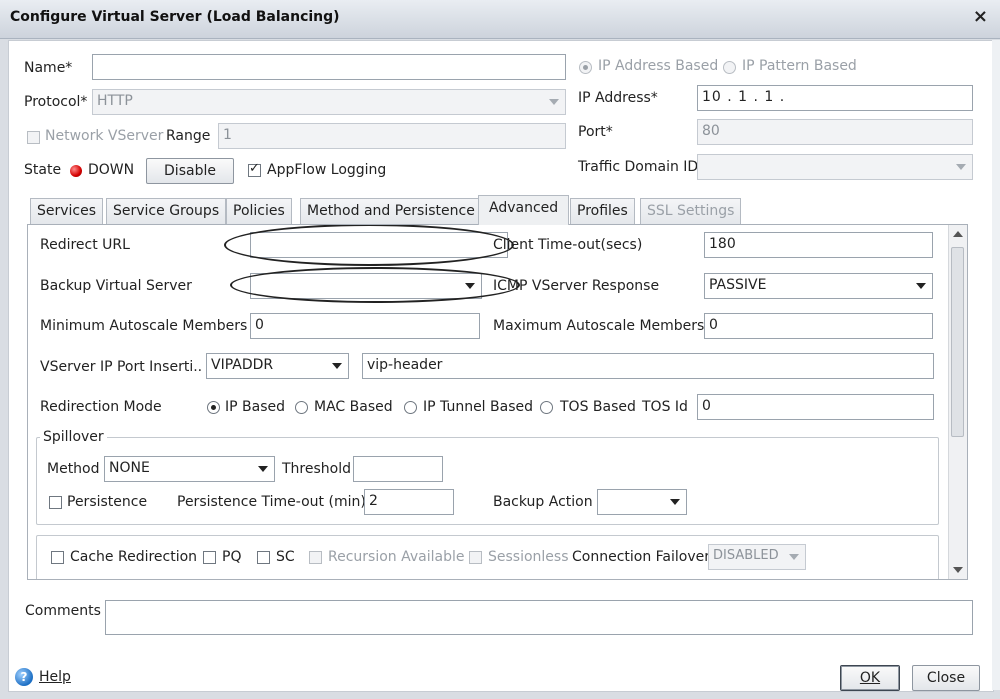  Describe the element at coordinates (546, 407) in the screenshot. I see `mode-tos-based-radio` at that location.